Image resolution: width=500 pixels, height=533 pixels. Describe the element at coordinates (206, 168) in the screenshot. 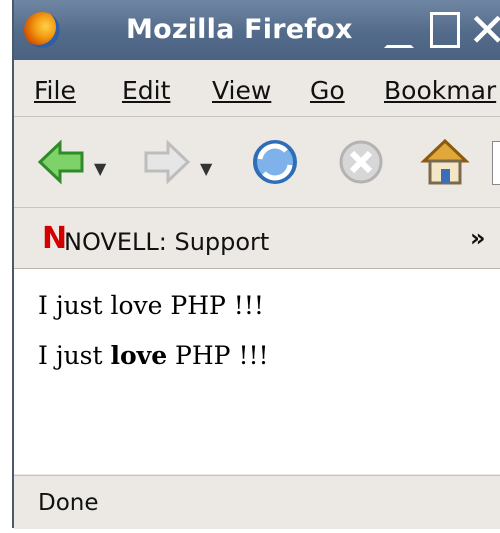

I see `forward-dropdown-icon: ▼` at that location.